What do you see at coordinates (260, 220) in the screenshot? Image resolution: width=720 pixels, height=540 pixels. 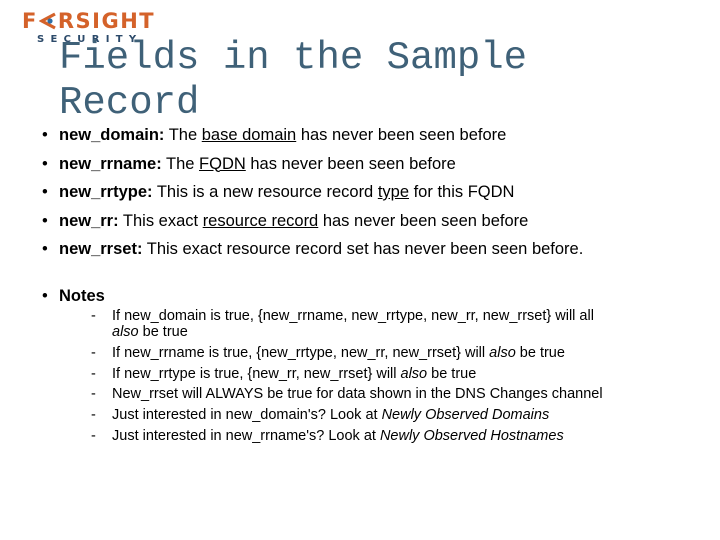 I see `field-desc-underlined: resource record` at bounding box center [260, 220].